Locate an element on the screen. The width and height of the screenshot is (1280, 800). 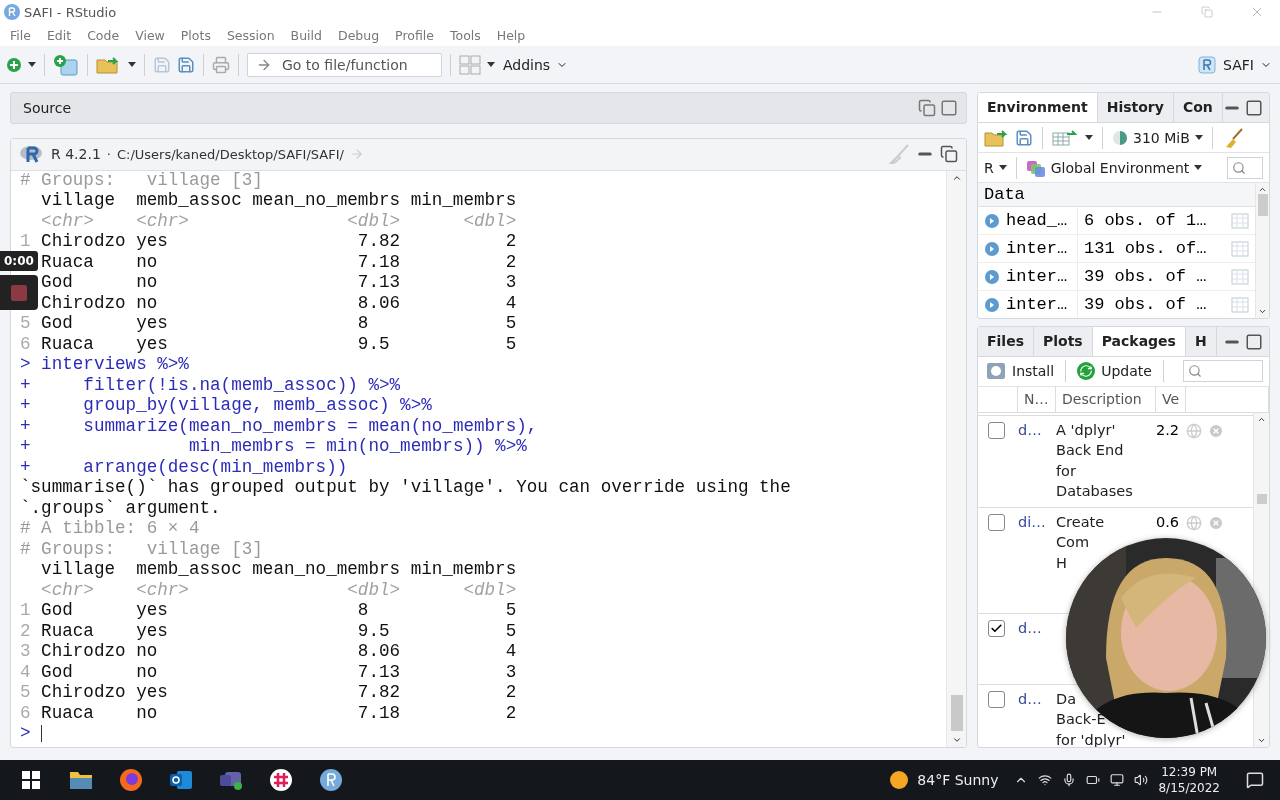
update-button: Update is located at coordinates (1114, 371).